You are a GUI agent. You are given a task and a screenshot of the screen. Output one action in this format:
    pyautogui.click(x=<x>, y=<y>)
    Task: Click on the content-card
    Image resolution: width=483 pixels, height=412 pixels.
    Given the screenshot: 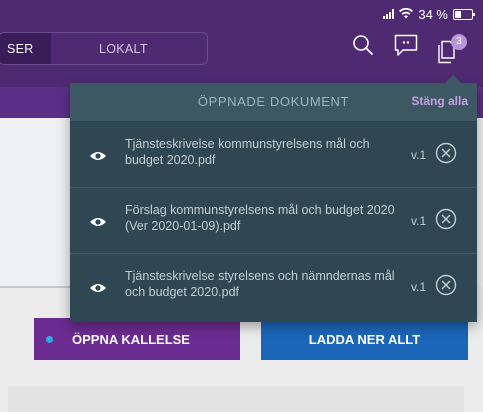 What is the action you would take?
    pyautogui.click(x=236, y=399)
    